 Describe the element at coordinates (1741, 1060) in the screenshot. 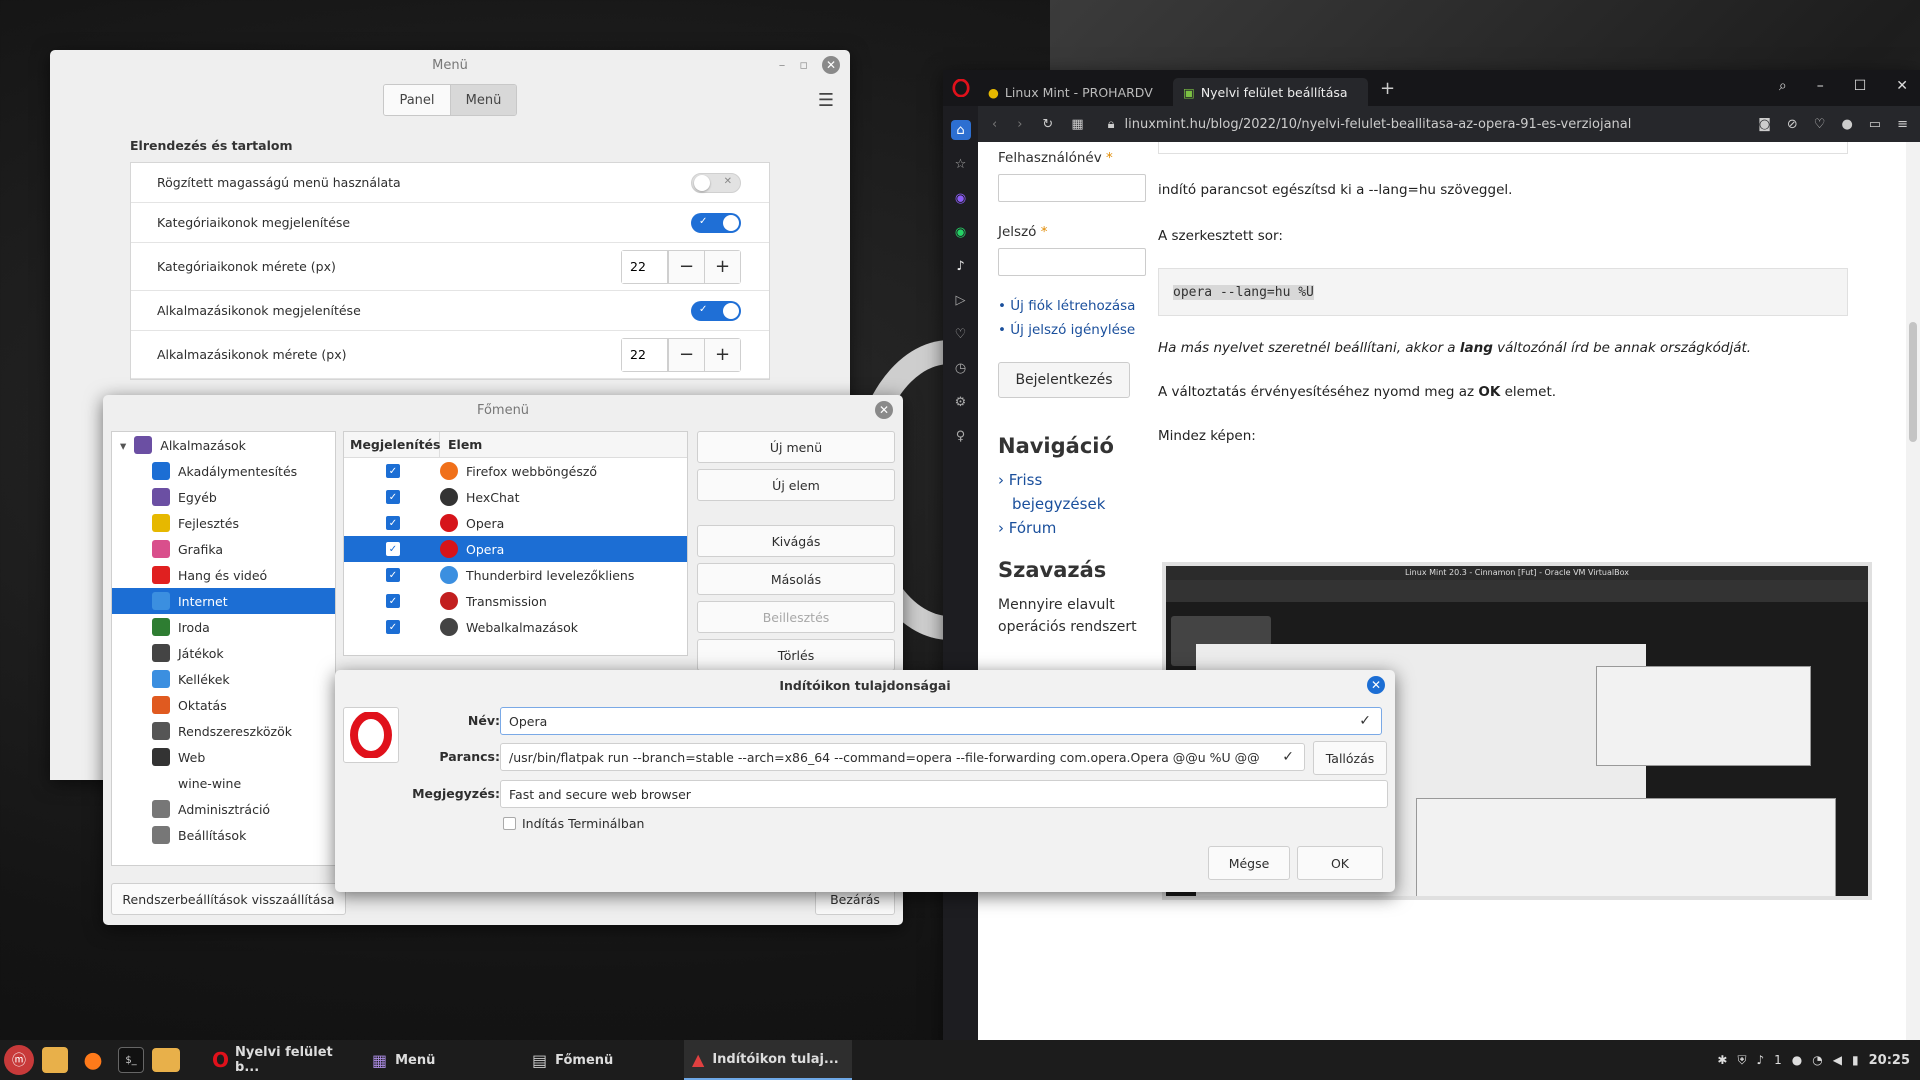

I see `shield-icon: ⛨` at that location.